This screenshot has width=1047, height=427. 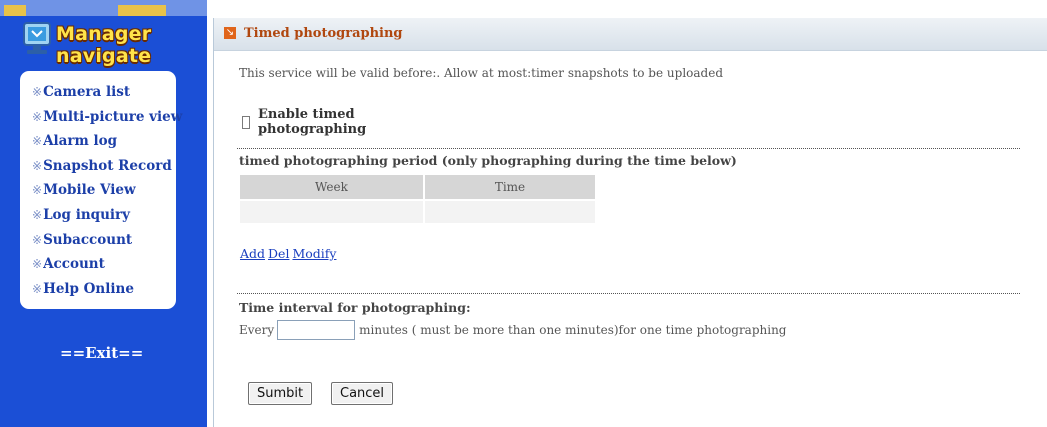 I want to click on enable-row: Enable timed photographing, so click(x=306, y=122).